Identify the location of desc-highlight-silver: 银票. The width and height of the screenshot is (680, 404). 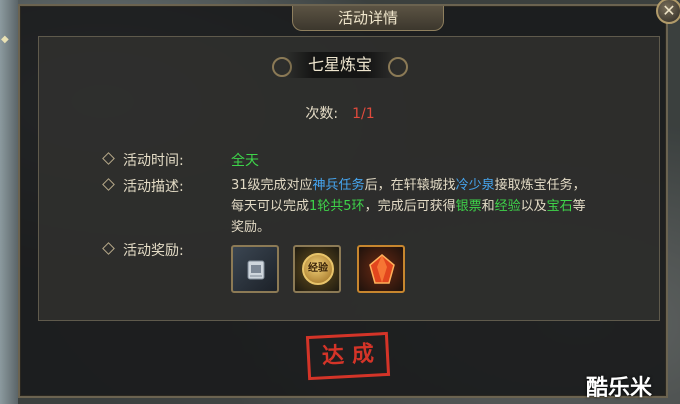
(468, 206).